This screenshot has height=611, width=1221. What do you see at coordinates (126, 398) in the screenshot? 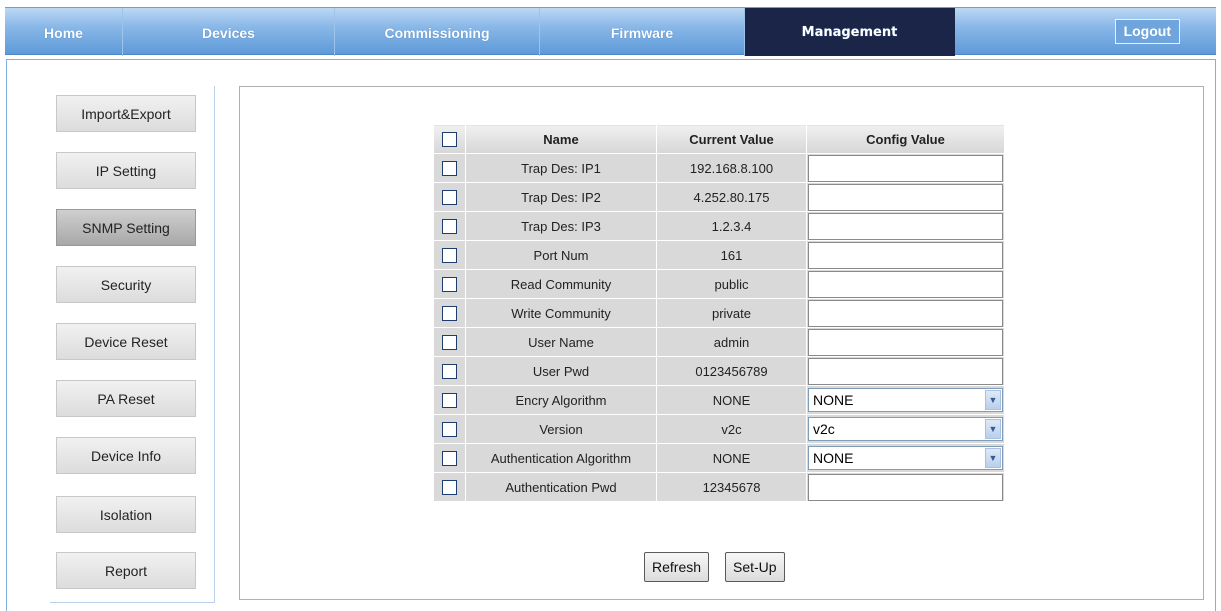
I see `sidebar-item-pa-reset: PA Reset` at bounding box center [126, 398].